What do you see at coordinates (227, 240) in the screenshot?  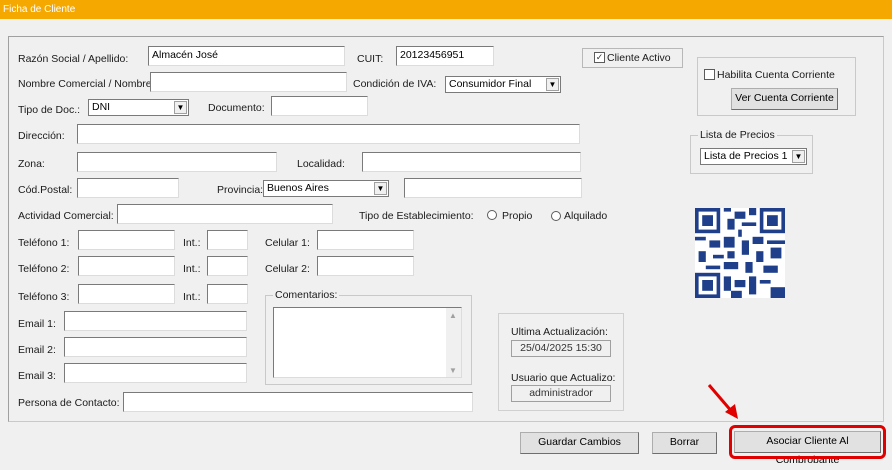 I see `int1-input` at bounding box center [227, 240].